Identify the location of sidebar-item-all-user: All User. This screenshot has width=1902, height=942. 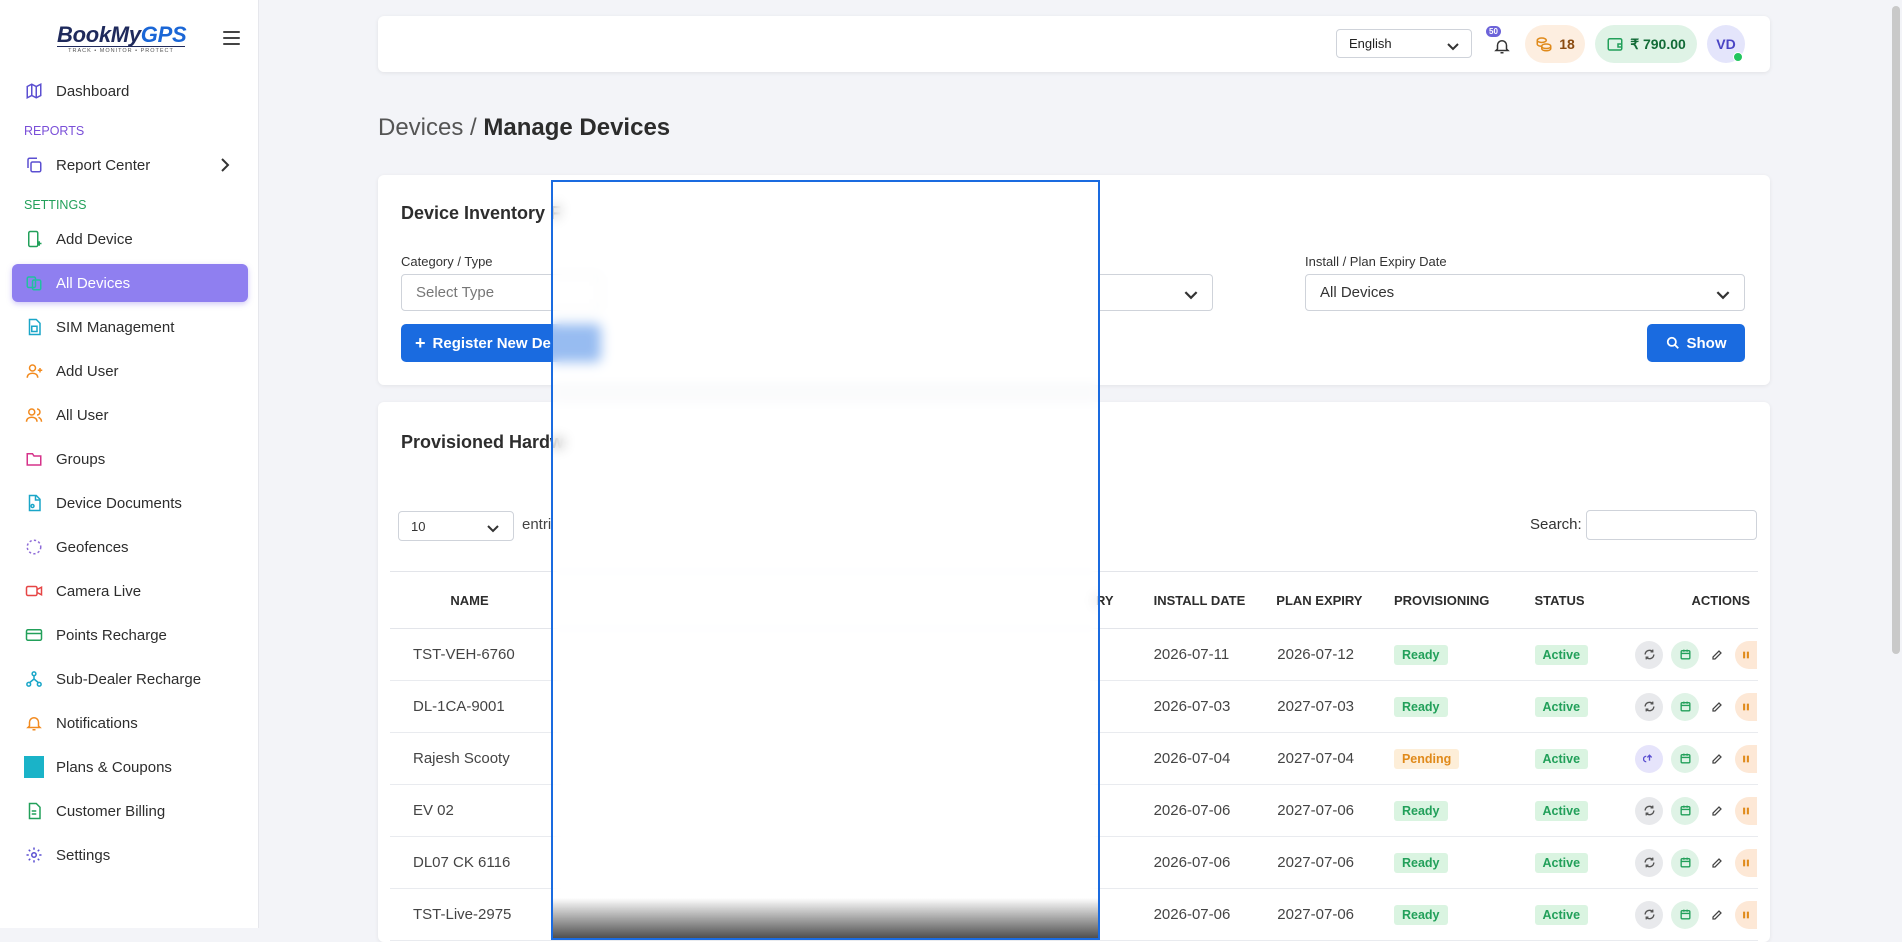
(130, 415).